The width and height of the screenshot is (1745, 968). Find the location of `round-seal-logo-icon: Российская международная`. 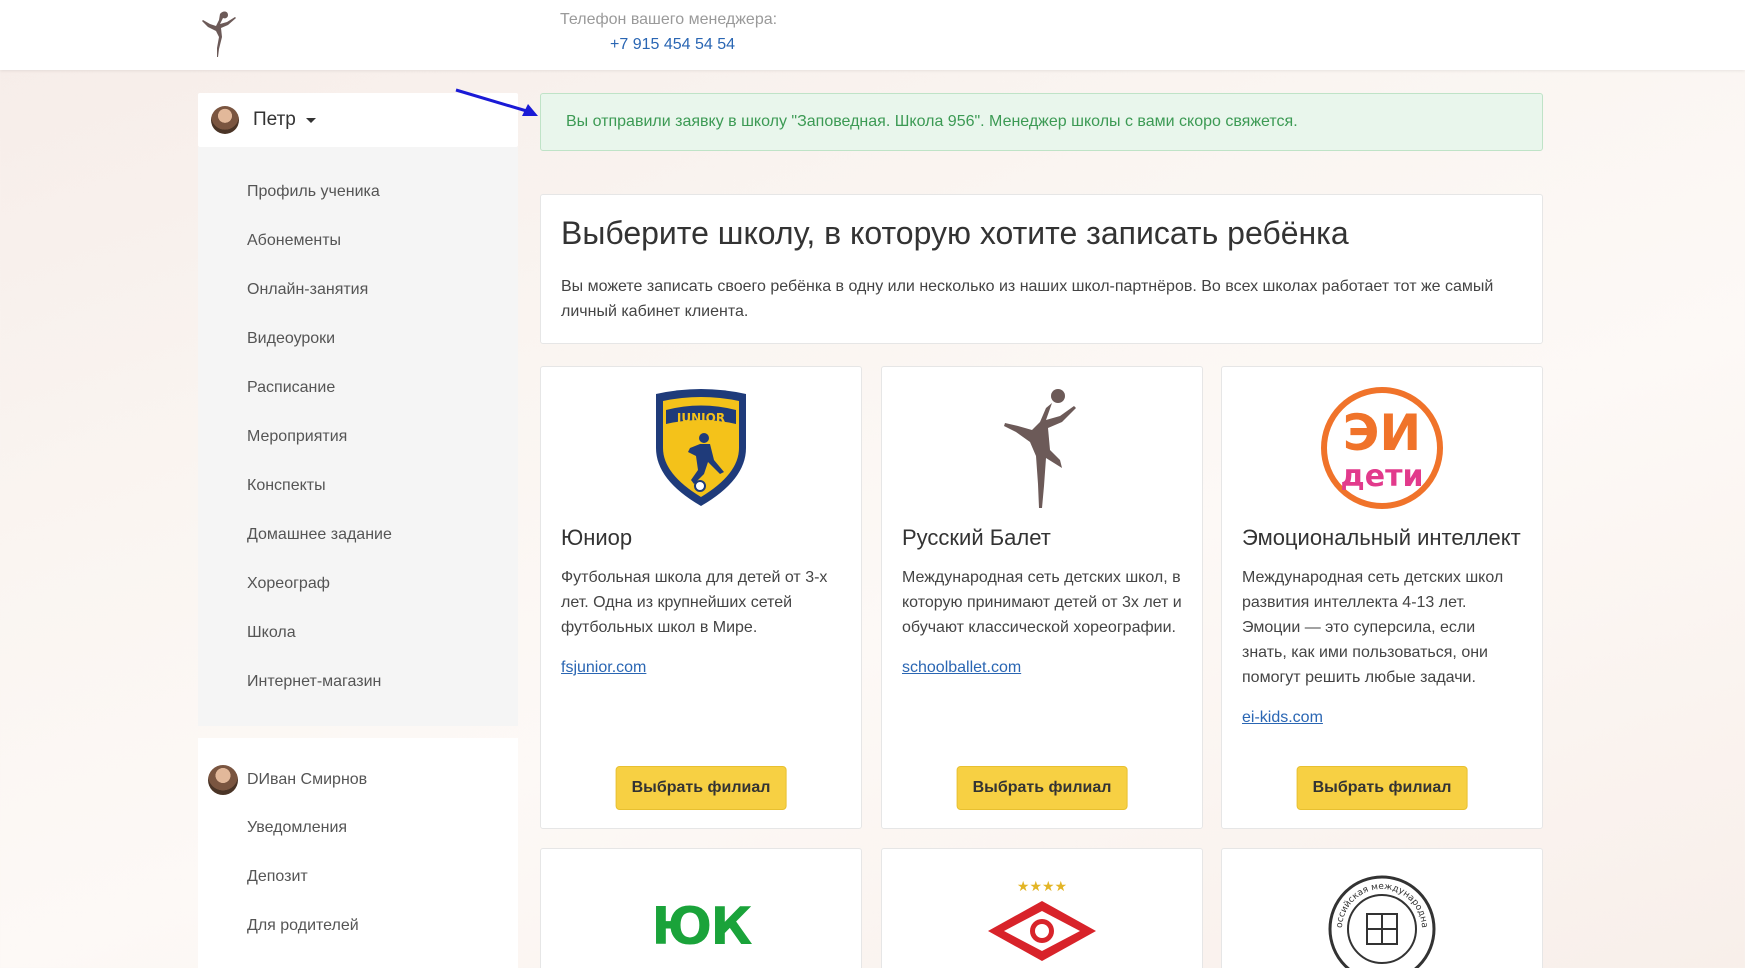

round-seal-logo-icon: Российская международная is located at coordinates (1382, 908).